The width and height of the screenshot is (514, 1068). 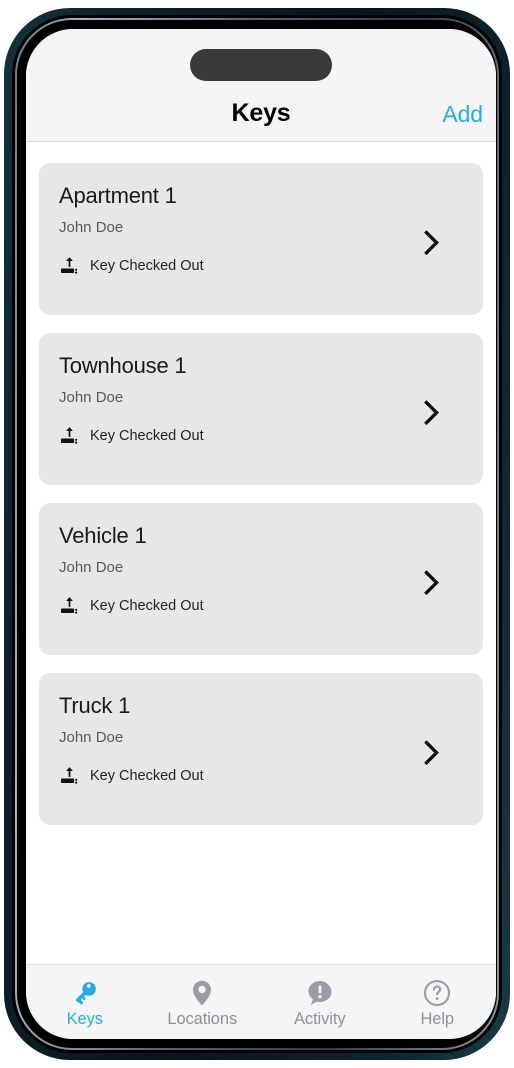 I want to click on key-card: Townhouse 1 John Doe Key Checked Out, so click(x=261, y=409).